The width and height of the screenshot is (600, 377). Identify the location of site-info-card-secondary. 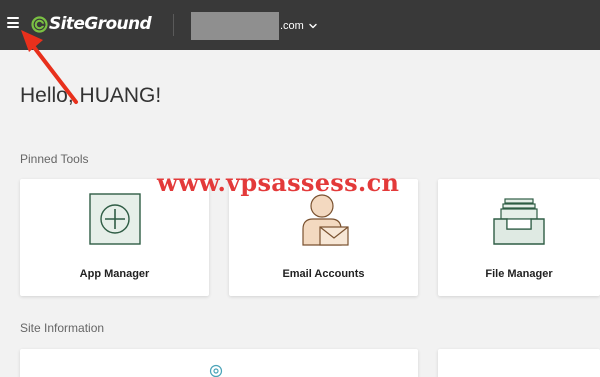
(519, 363).